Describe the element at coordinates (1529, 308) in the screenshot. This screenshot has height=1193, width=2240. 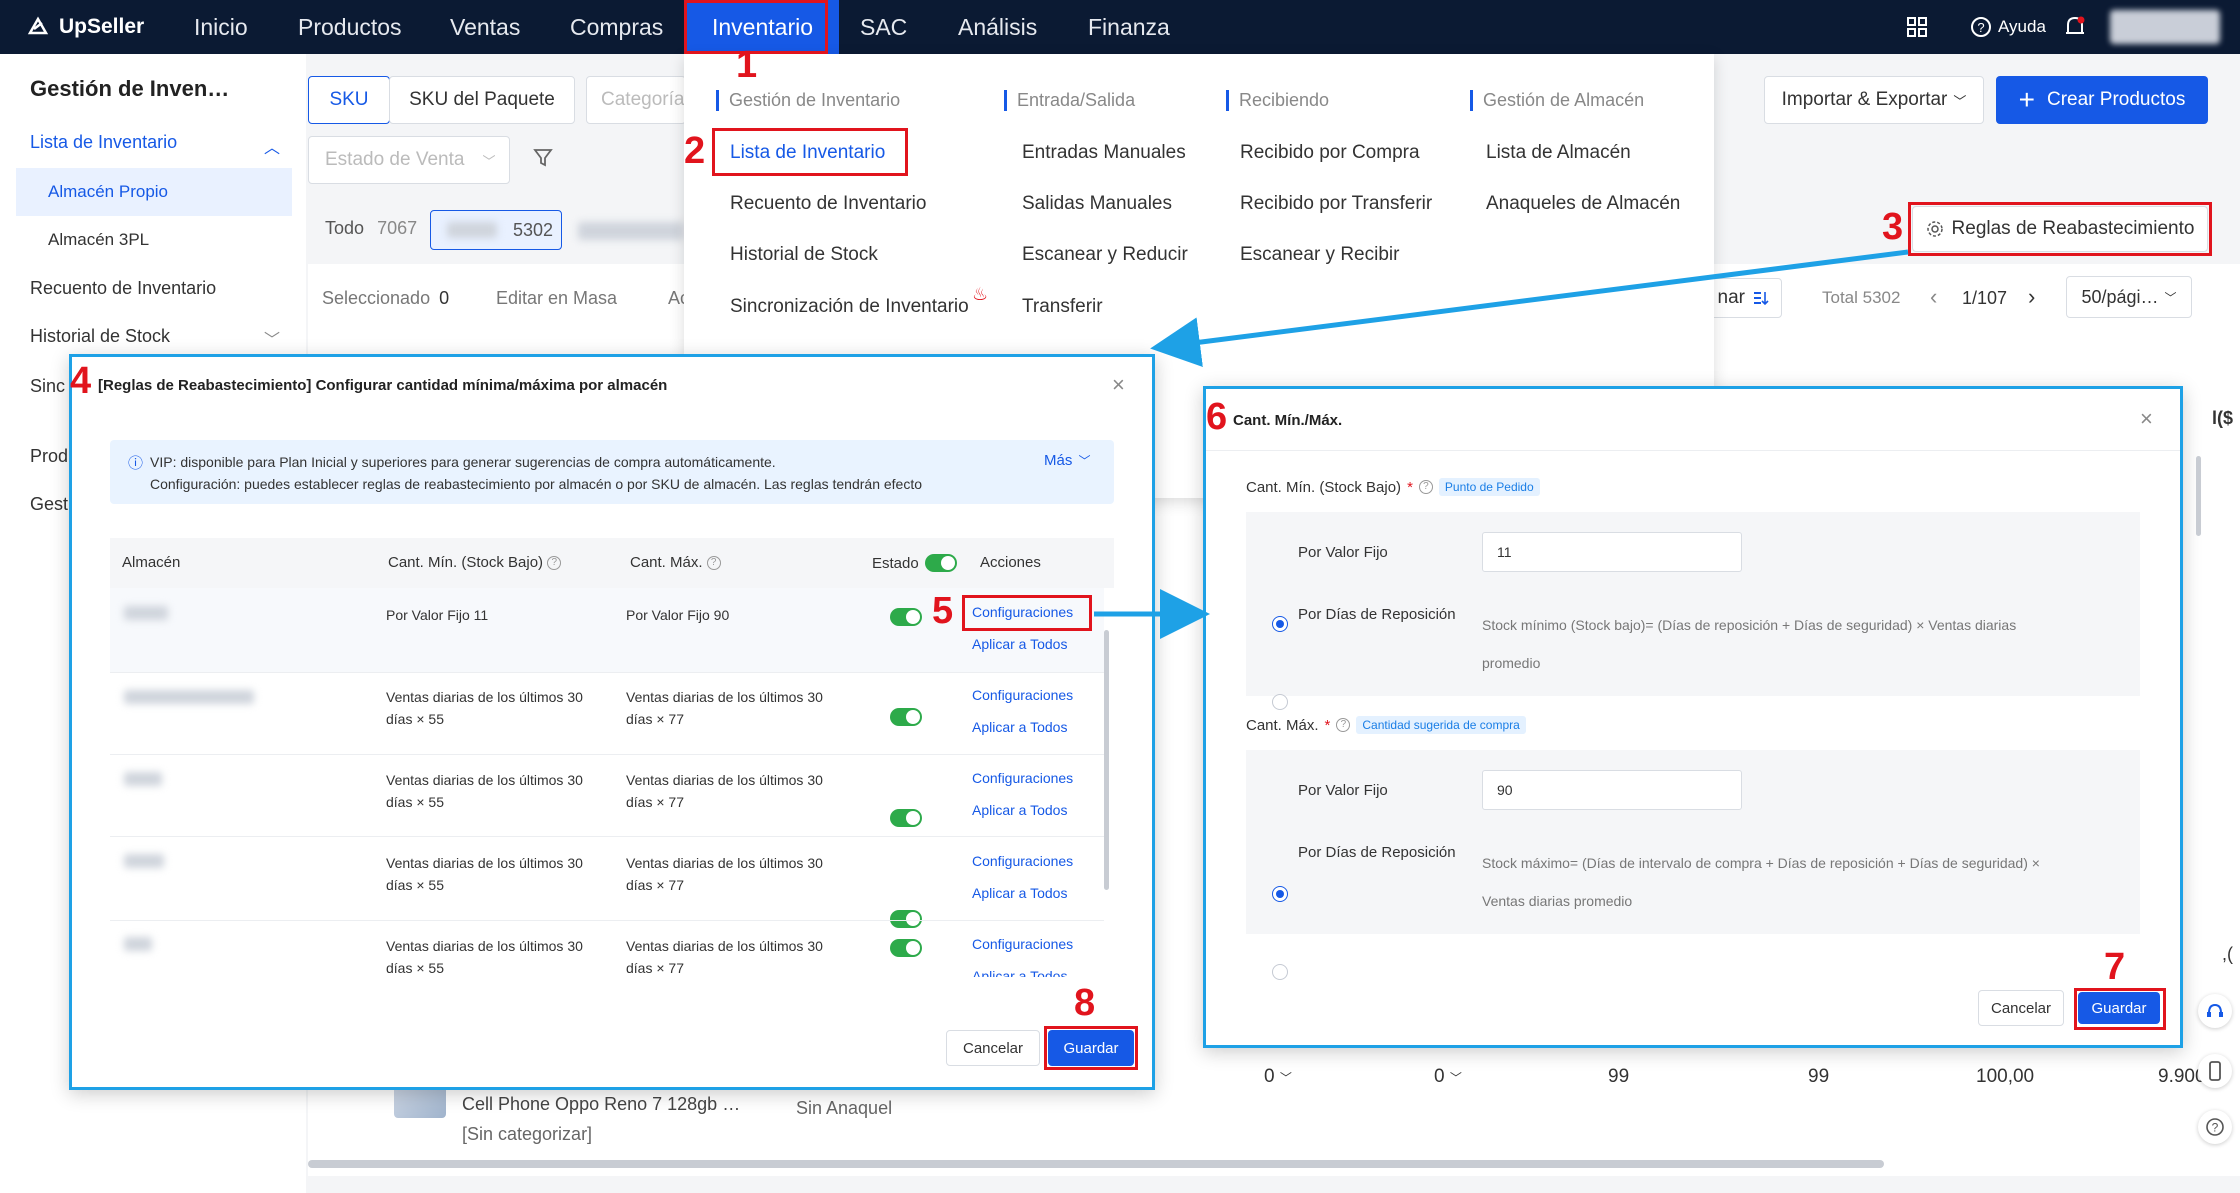
I see `arrow-reglas-to-modal` at that location.